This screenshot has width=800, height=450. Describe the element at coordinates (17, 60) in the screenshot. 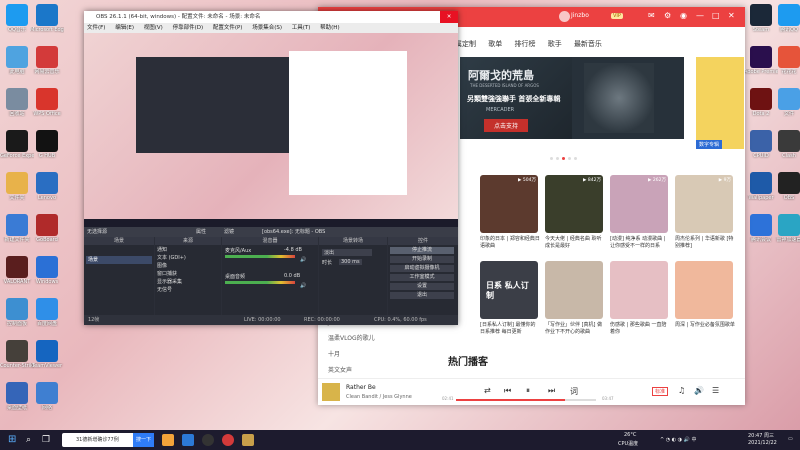

I see `desktop-icon: 此电脑` at that location.